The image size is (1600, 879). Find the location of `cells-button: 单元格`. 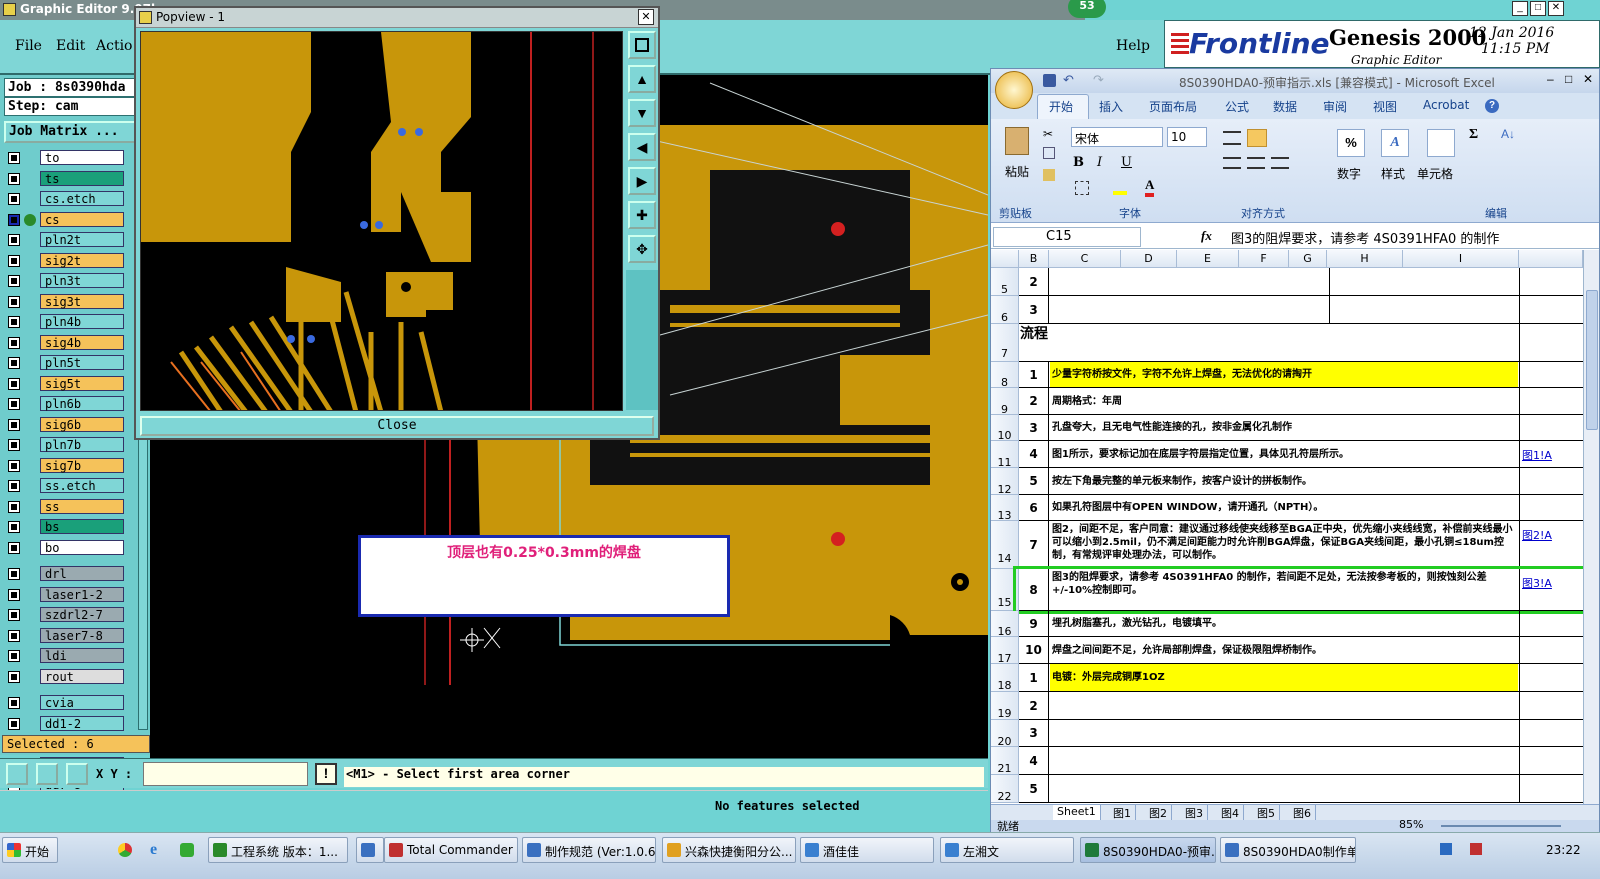

cells-button: 单元格 is located at coordinates (1435, 173).